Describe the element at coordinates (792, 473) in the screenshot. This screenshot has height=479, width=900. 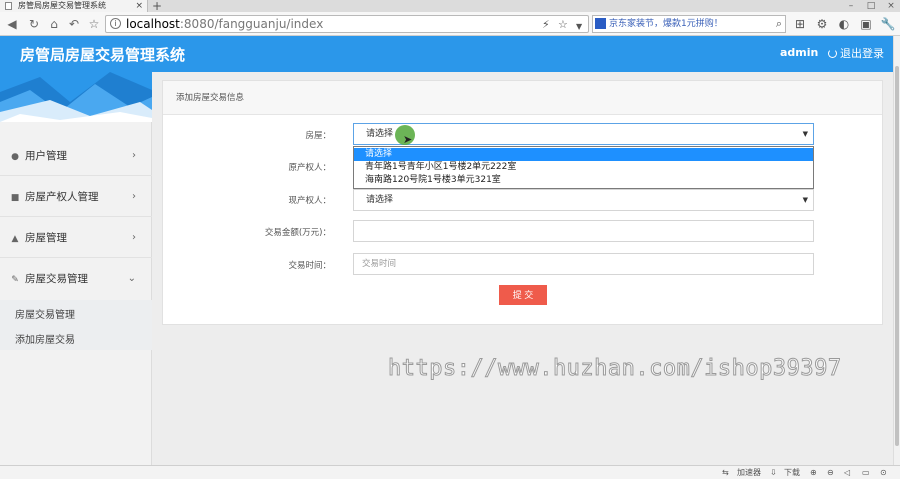
I see `download-label: 下载` at that location.